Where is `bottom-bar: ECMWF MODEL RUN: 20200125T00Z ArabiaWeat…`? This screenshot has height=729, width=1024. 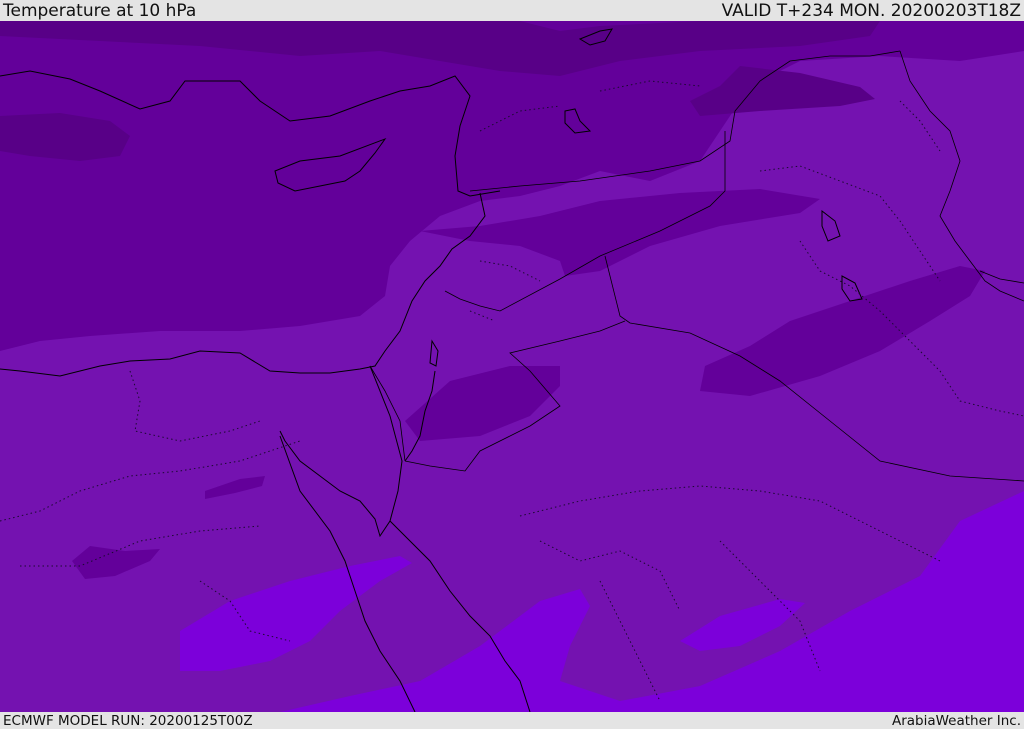 bottom-bar: ECMWF MODEL RUN: 20200125T00Z ArabiaWeat… is located at coordinates (512, 720).